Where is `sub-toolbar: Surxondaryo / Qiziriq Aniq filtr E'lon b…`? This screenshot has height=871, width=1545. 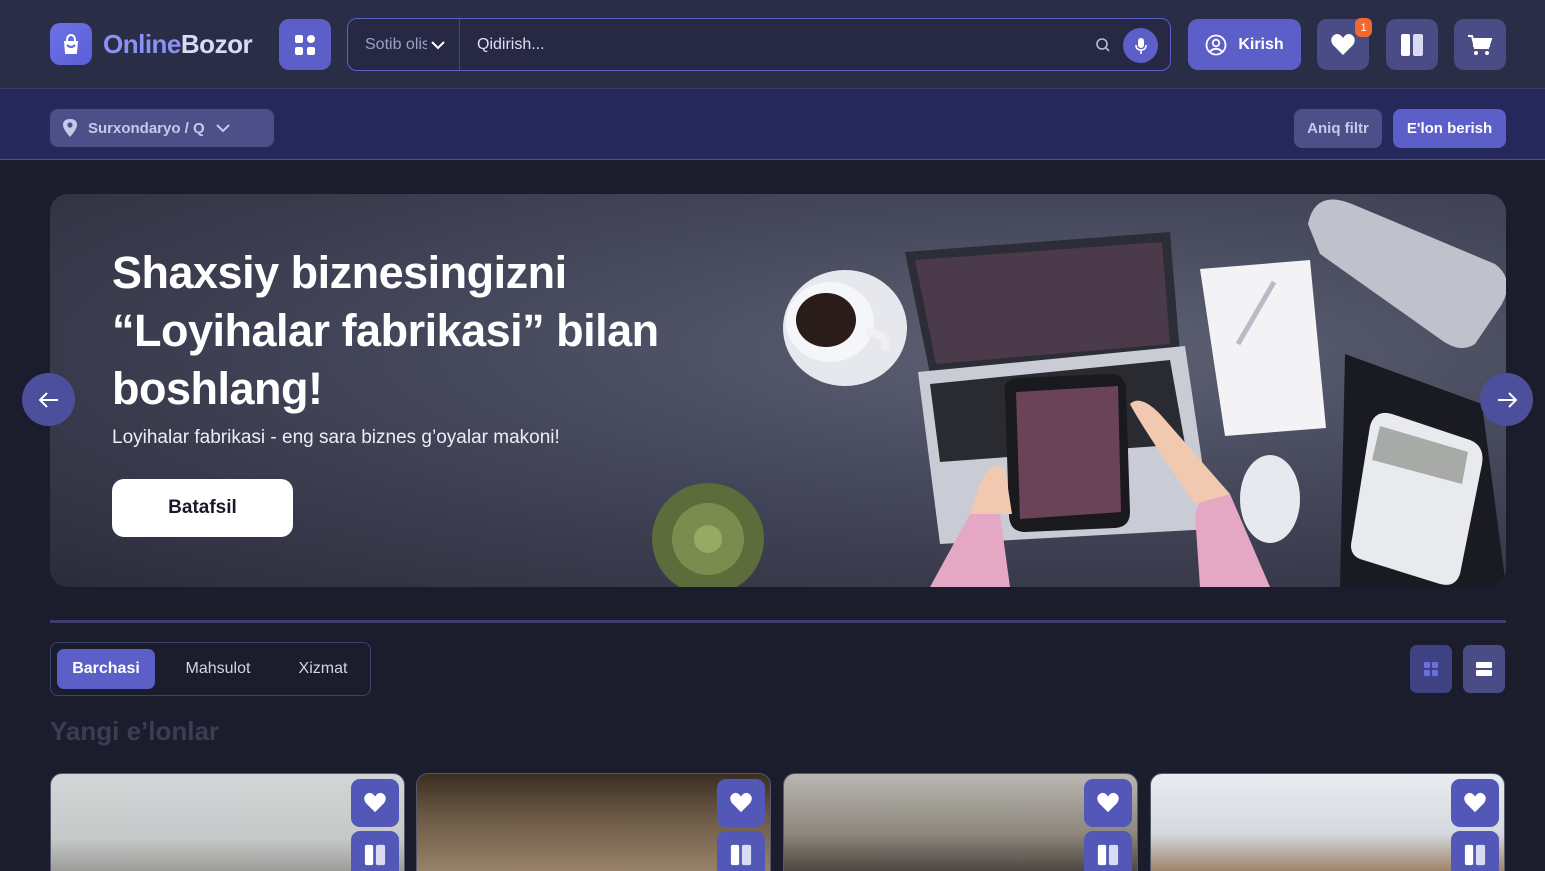
sub-toolbar: Surxondaryo / Qiziriq Aniq filtr E'lon b… is located at coordinates (772, 124).